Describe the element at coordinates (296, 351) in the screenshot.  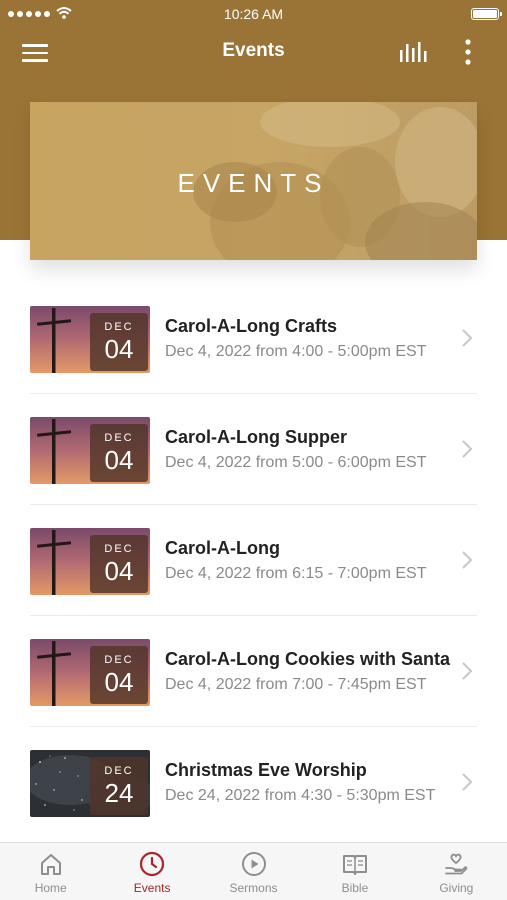
I see `event-datetime: Dec 4, 2022 from 4:00 - 5:00pm EST` at that location.